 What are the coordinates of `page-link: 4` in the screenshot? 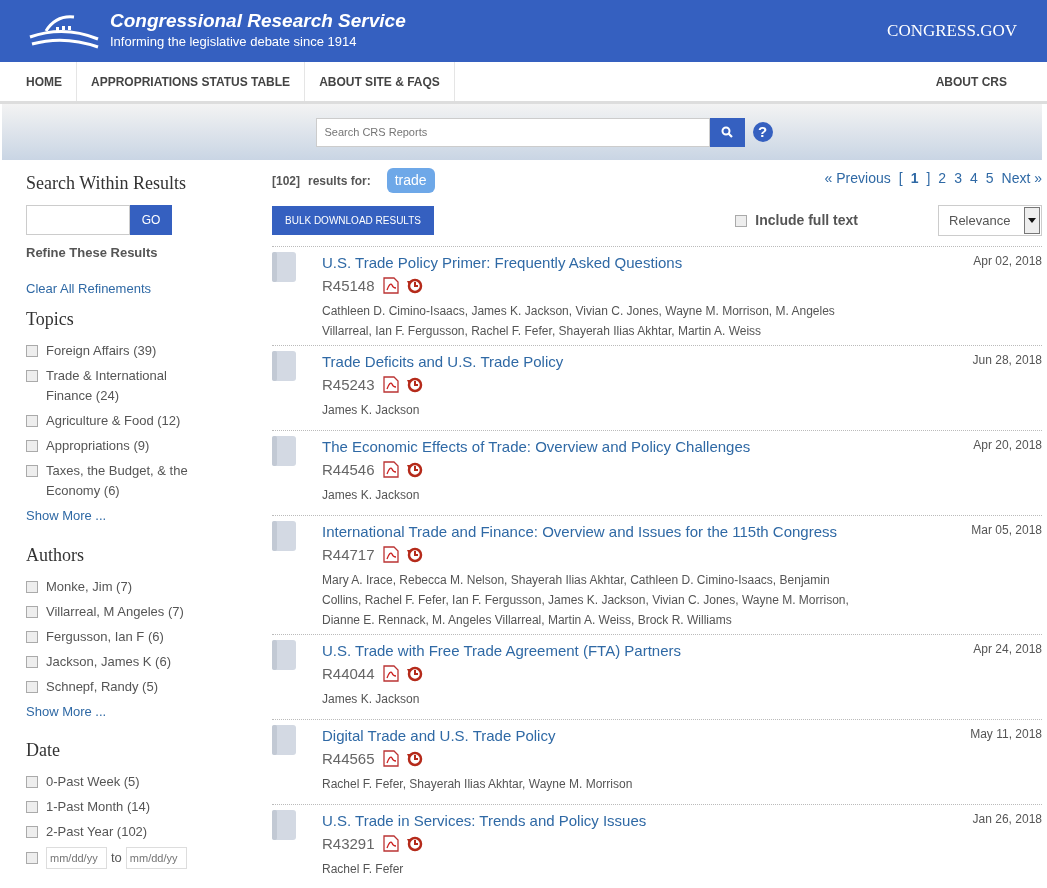 It's located at (973, 178).